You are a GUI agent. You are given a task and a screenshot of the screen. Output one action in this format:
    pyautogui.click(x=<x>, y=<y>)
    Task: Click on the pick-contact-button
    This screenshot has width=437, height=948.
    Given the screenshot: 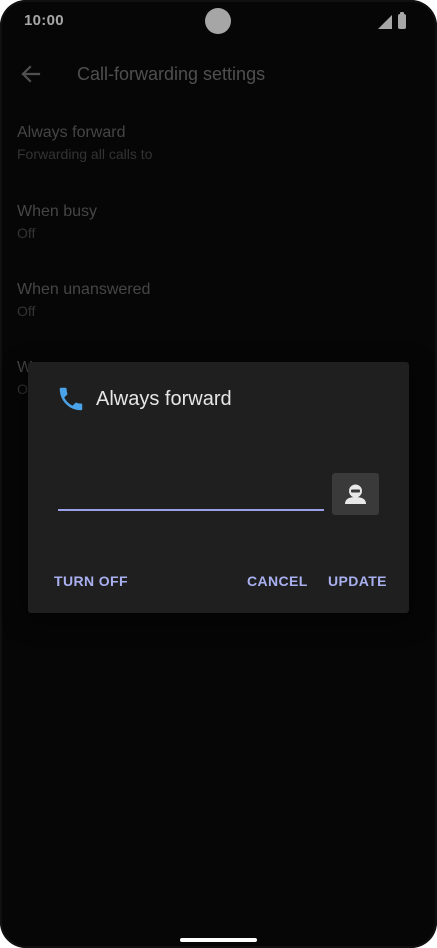 What is the action you would take?
    pyautogui.click(x=355, y=494)
    